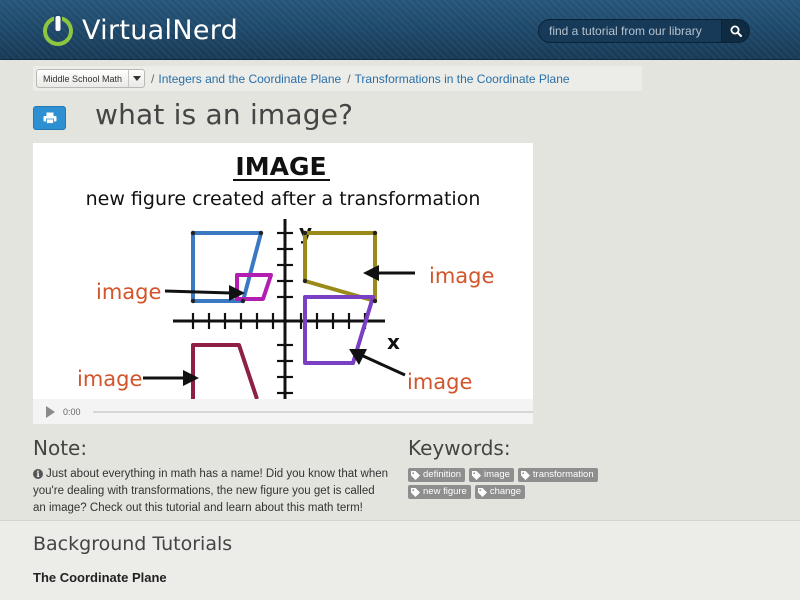 This screenshot has width=800, height=600. Describe the element at coordinates (280, 166) in the screenshot. I see `video-heading: IMAGE` at that location.